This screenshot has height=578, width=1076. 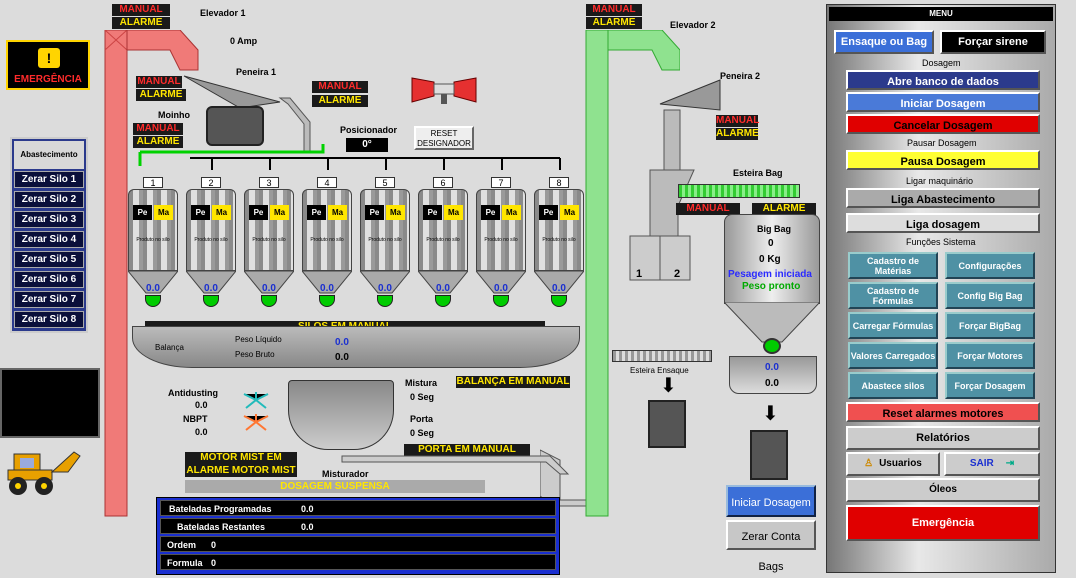 What do you see at coordinates (49, 319) in the screenshot?
I see `zerar-silo-8-button: Zerar Silo 8` at bounding box center [49, 319].